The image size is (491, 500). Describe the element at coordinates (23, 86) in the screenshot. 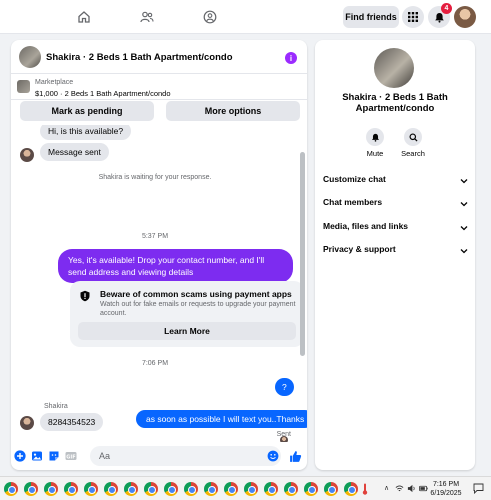

I see `listing-small-thumbnail` at that location.